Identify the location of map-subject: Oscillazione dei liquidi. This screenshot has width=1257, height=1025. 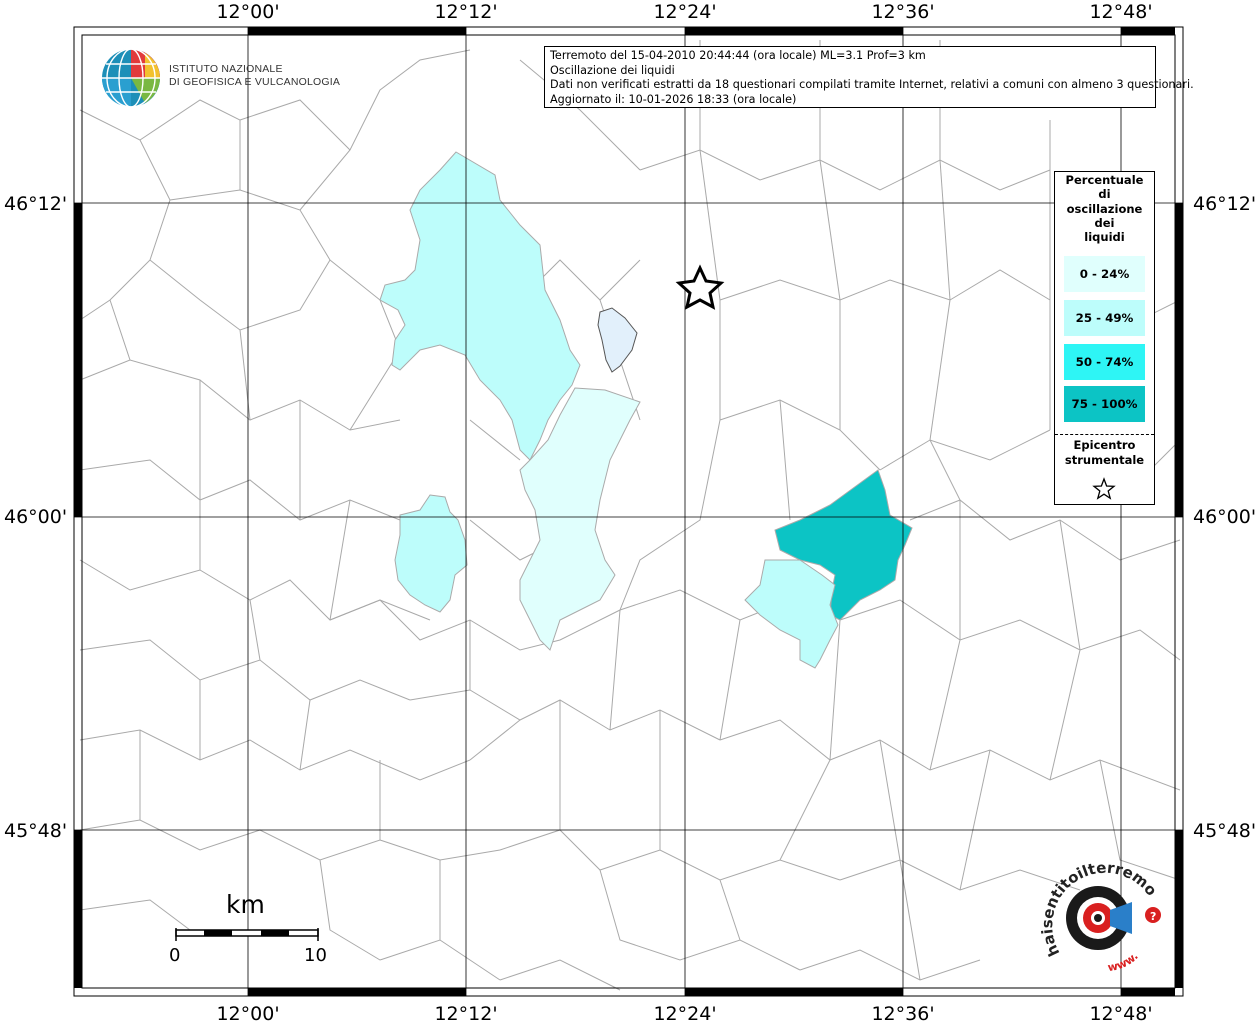
(612, 70).